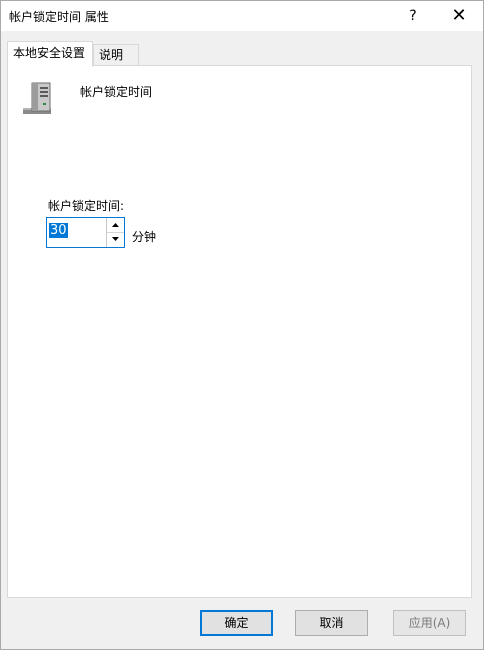  What do you see at coordinates (331, 623) in the screenshot?
I see `cancel-button: 取消` at bounding box center [331, 623].